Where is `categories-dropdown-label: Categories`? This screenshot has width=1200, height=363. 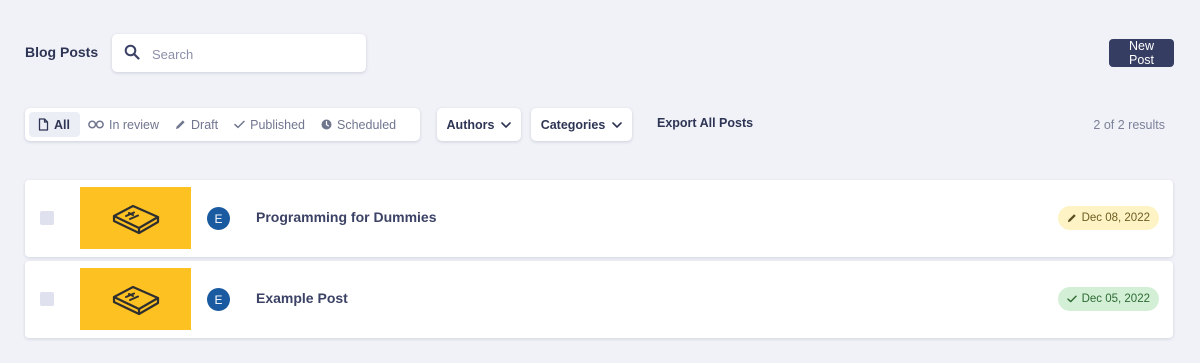 categories-dropdown-label: Categories is located at coordinates (573, 124).